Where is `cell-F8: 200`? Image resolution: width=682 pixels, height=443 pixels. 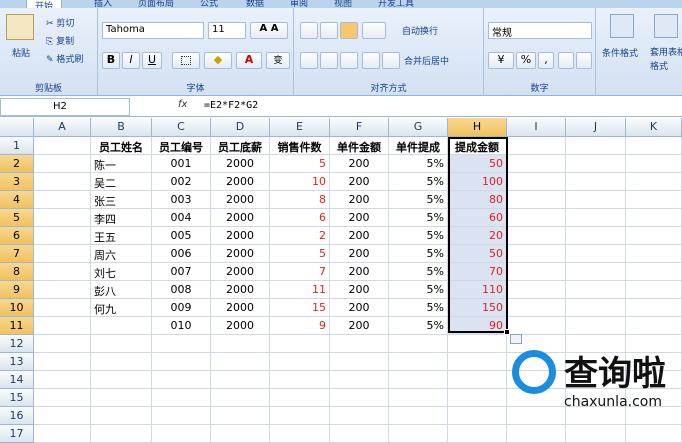
cell-F8: 200 is located at coordinates (359, 272).